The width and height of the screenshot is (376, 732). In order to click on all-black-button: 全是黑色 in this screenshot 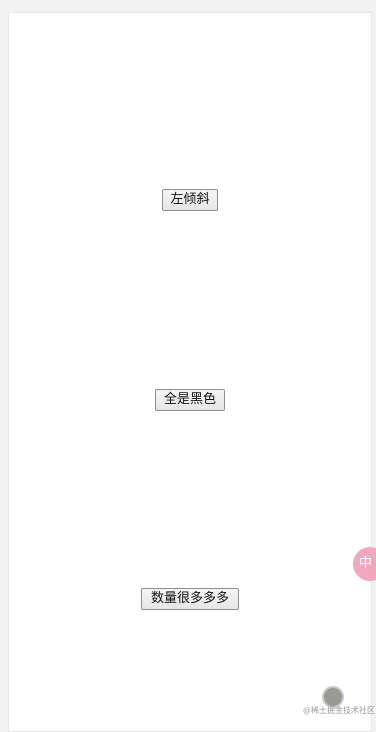, I will do `click(190, 400)`.